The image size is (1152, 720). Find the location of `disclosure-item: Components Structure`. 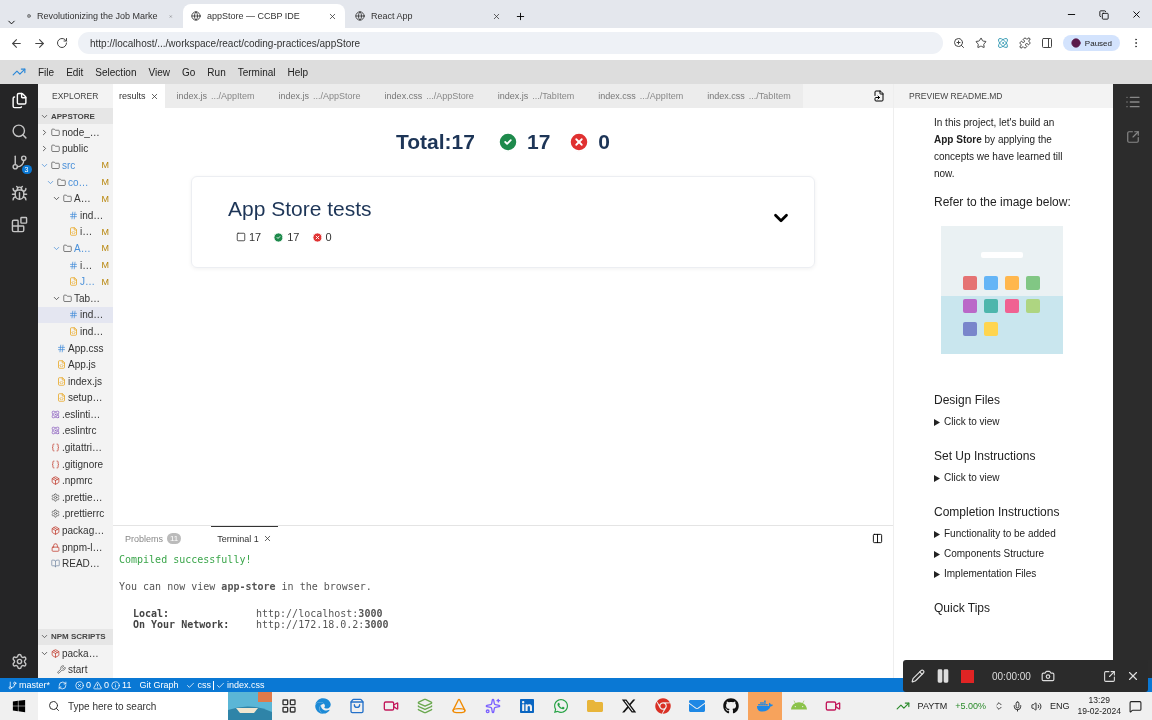

disclosure-item: Components Structure is located at coordinates (1003, 554).